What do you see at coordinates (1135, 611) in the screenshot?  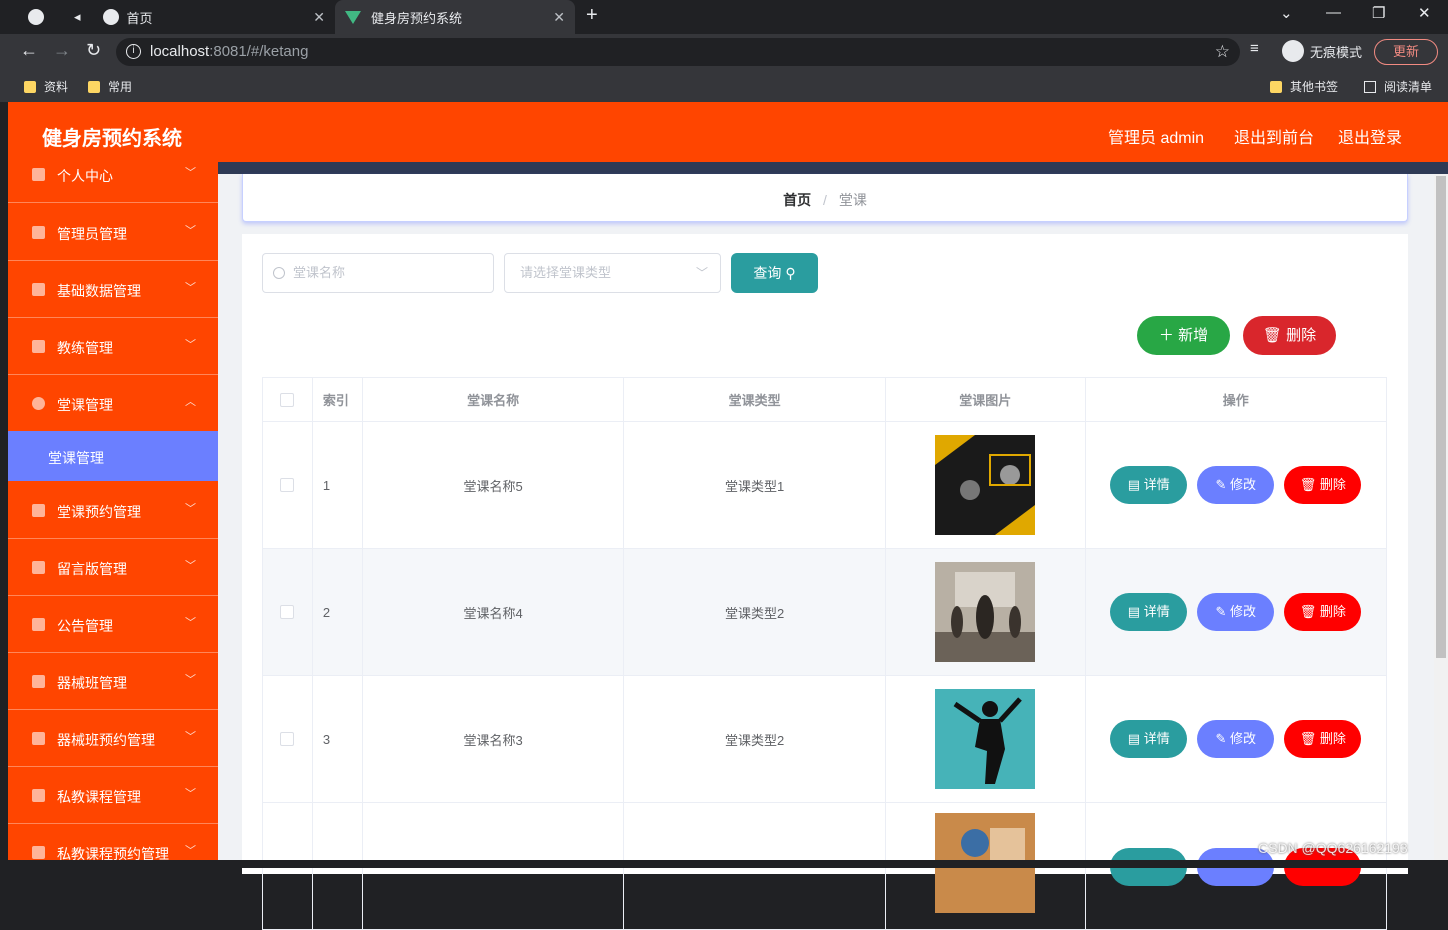 I see `document-icon: ▤` at bounding box center [1135, 611].